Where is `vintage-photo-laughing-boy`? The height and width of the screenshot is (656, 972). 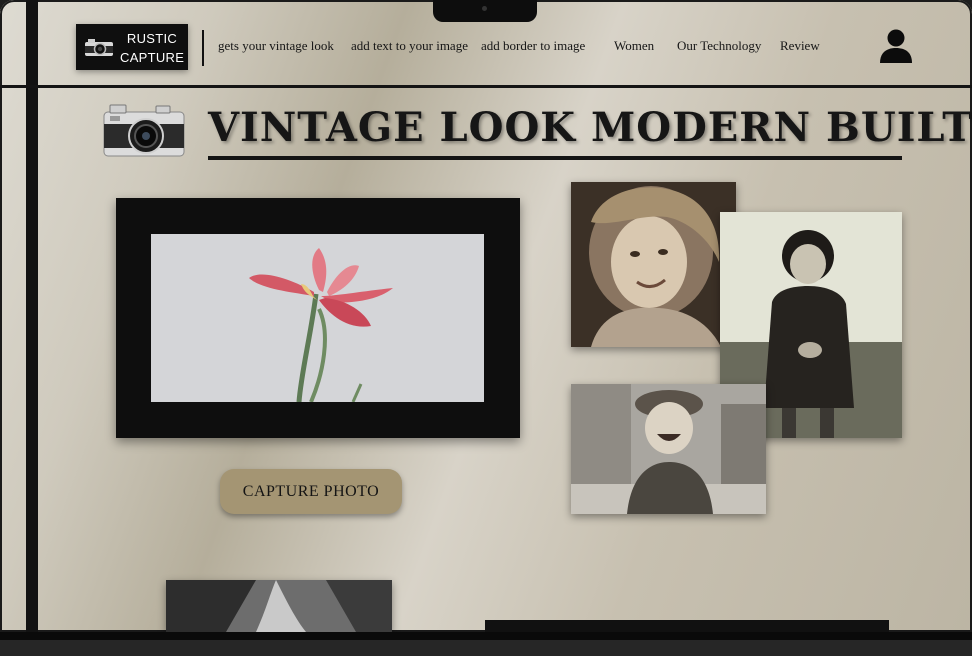 vintage-photo-laughing-boy is located at coordinates (668, 449).